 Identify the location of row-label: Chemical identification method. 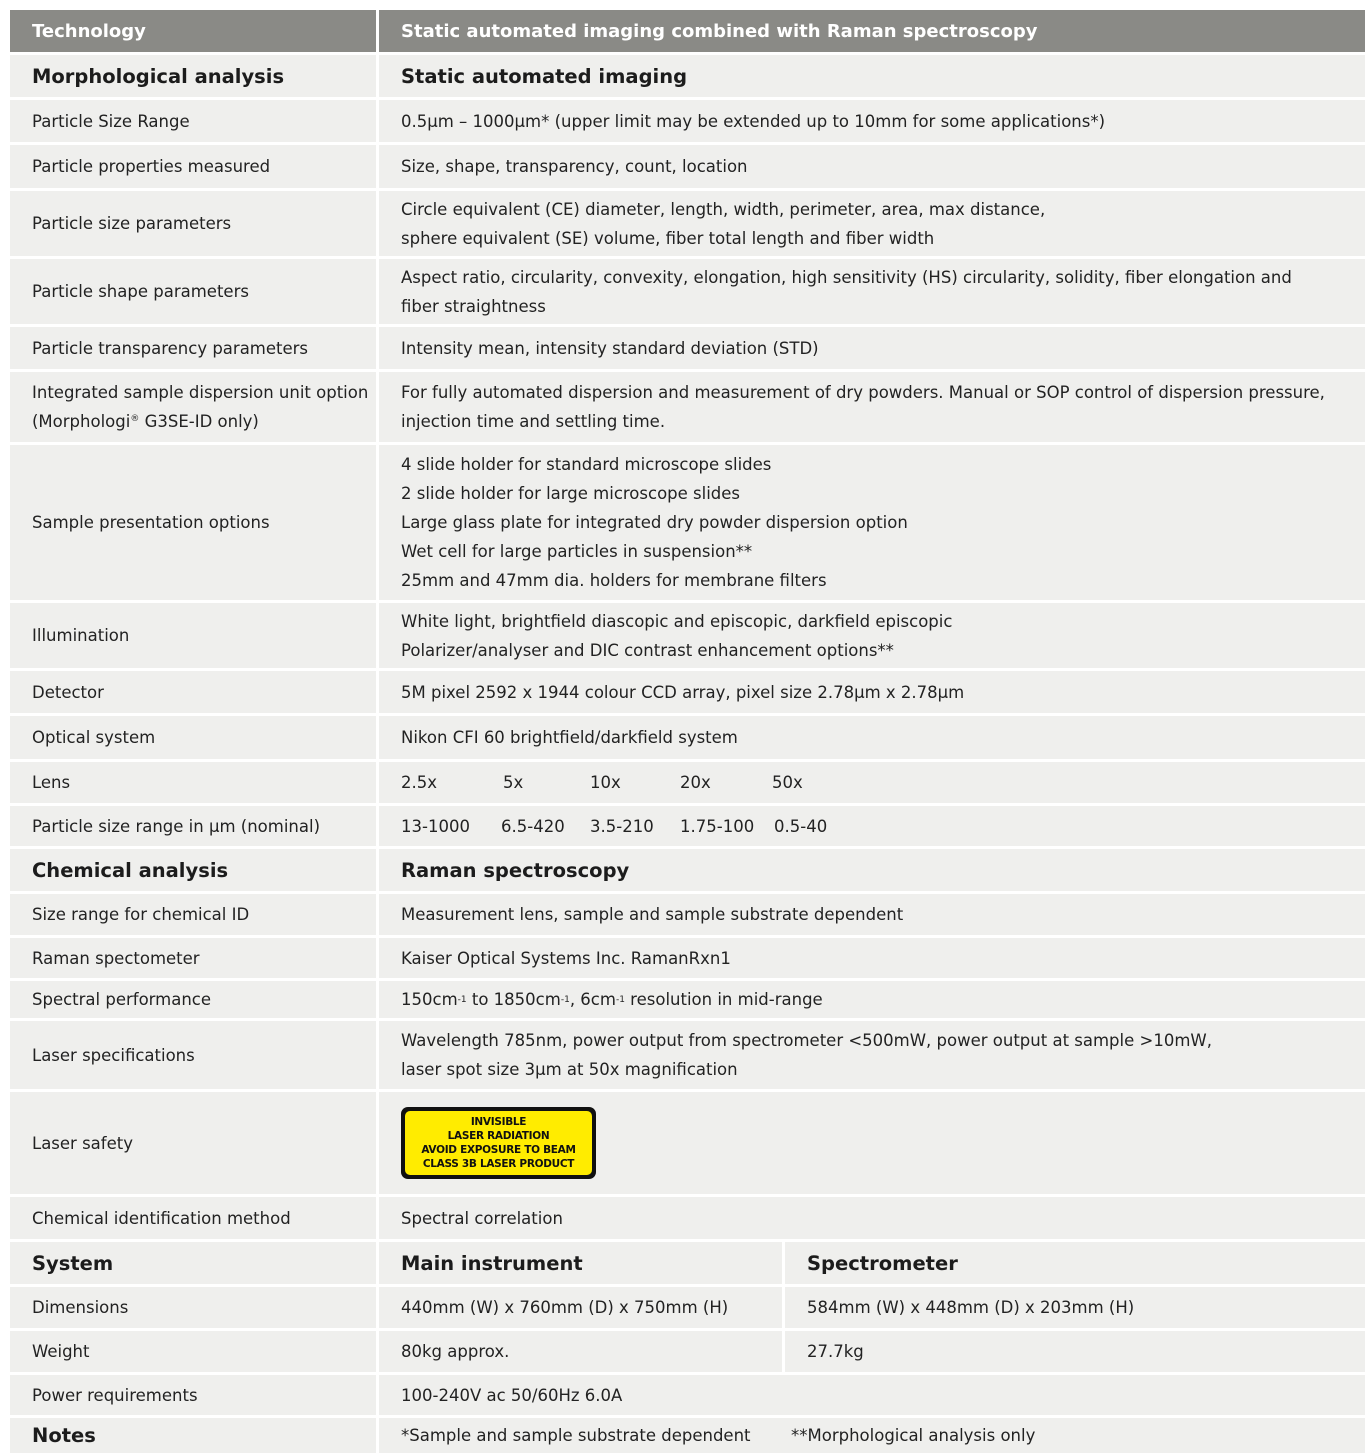
(193, 1218).